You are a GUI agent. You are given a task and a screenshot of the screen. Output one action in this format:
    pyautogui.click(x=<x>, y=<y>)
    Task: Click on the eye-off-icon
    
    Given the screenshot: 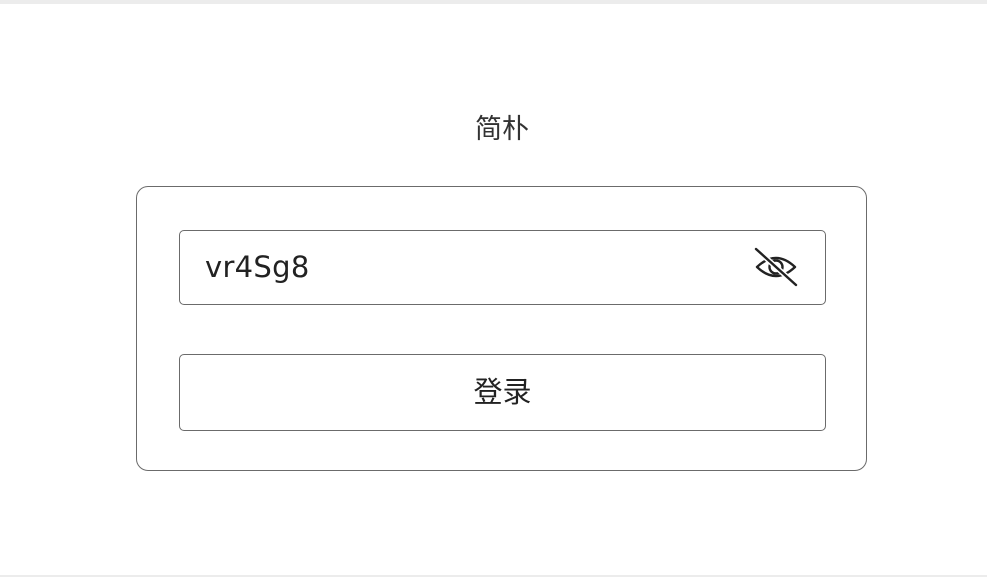 What is the action you would take?
    pyautogui.click(x=776, y=267)
    